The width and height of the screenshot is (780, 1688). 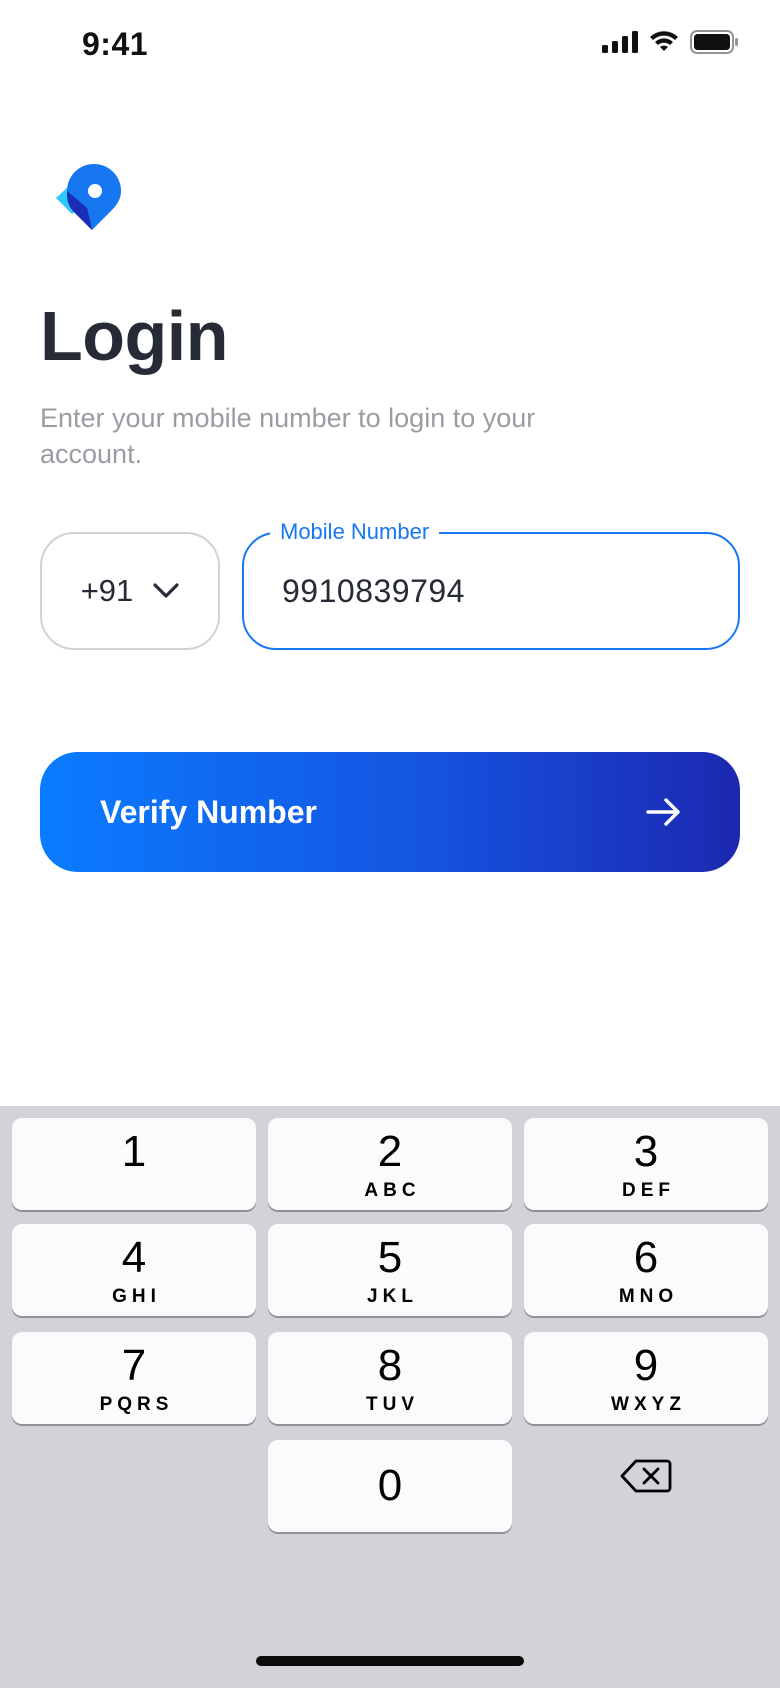 I want to click on backspace-icon, so click(x=646, y=1476).